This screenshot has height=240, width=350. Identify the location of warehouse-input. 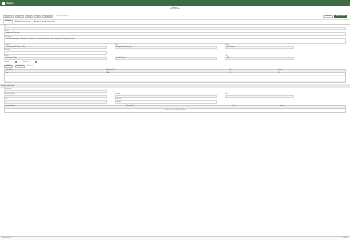
(55, 91).